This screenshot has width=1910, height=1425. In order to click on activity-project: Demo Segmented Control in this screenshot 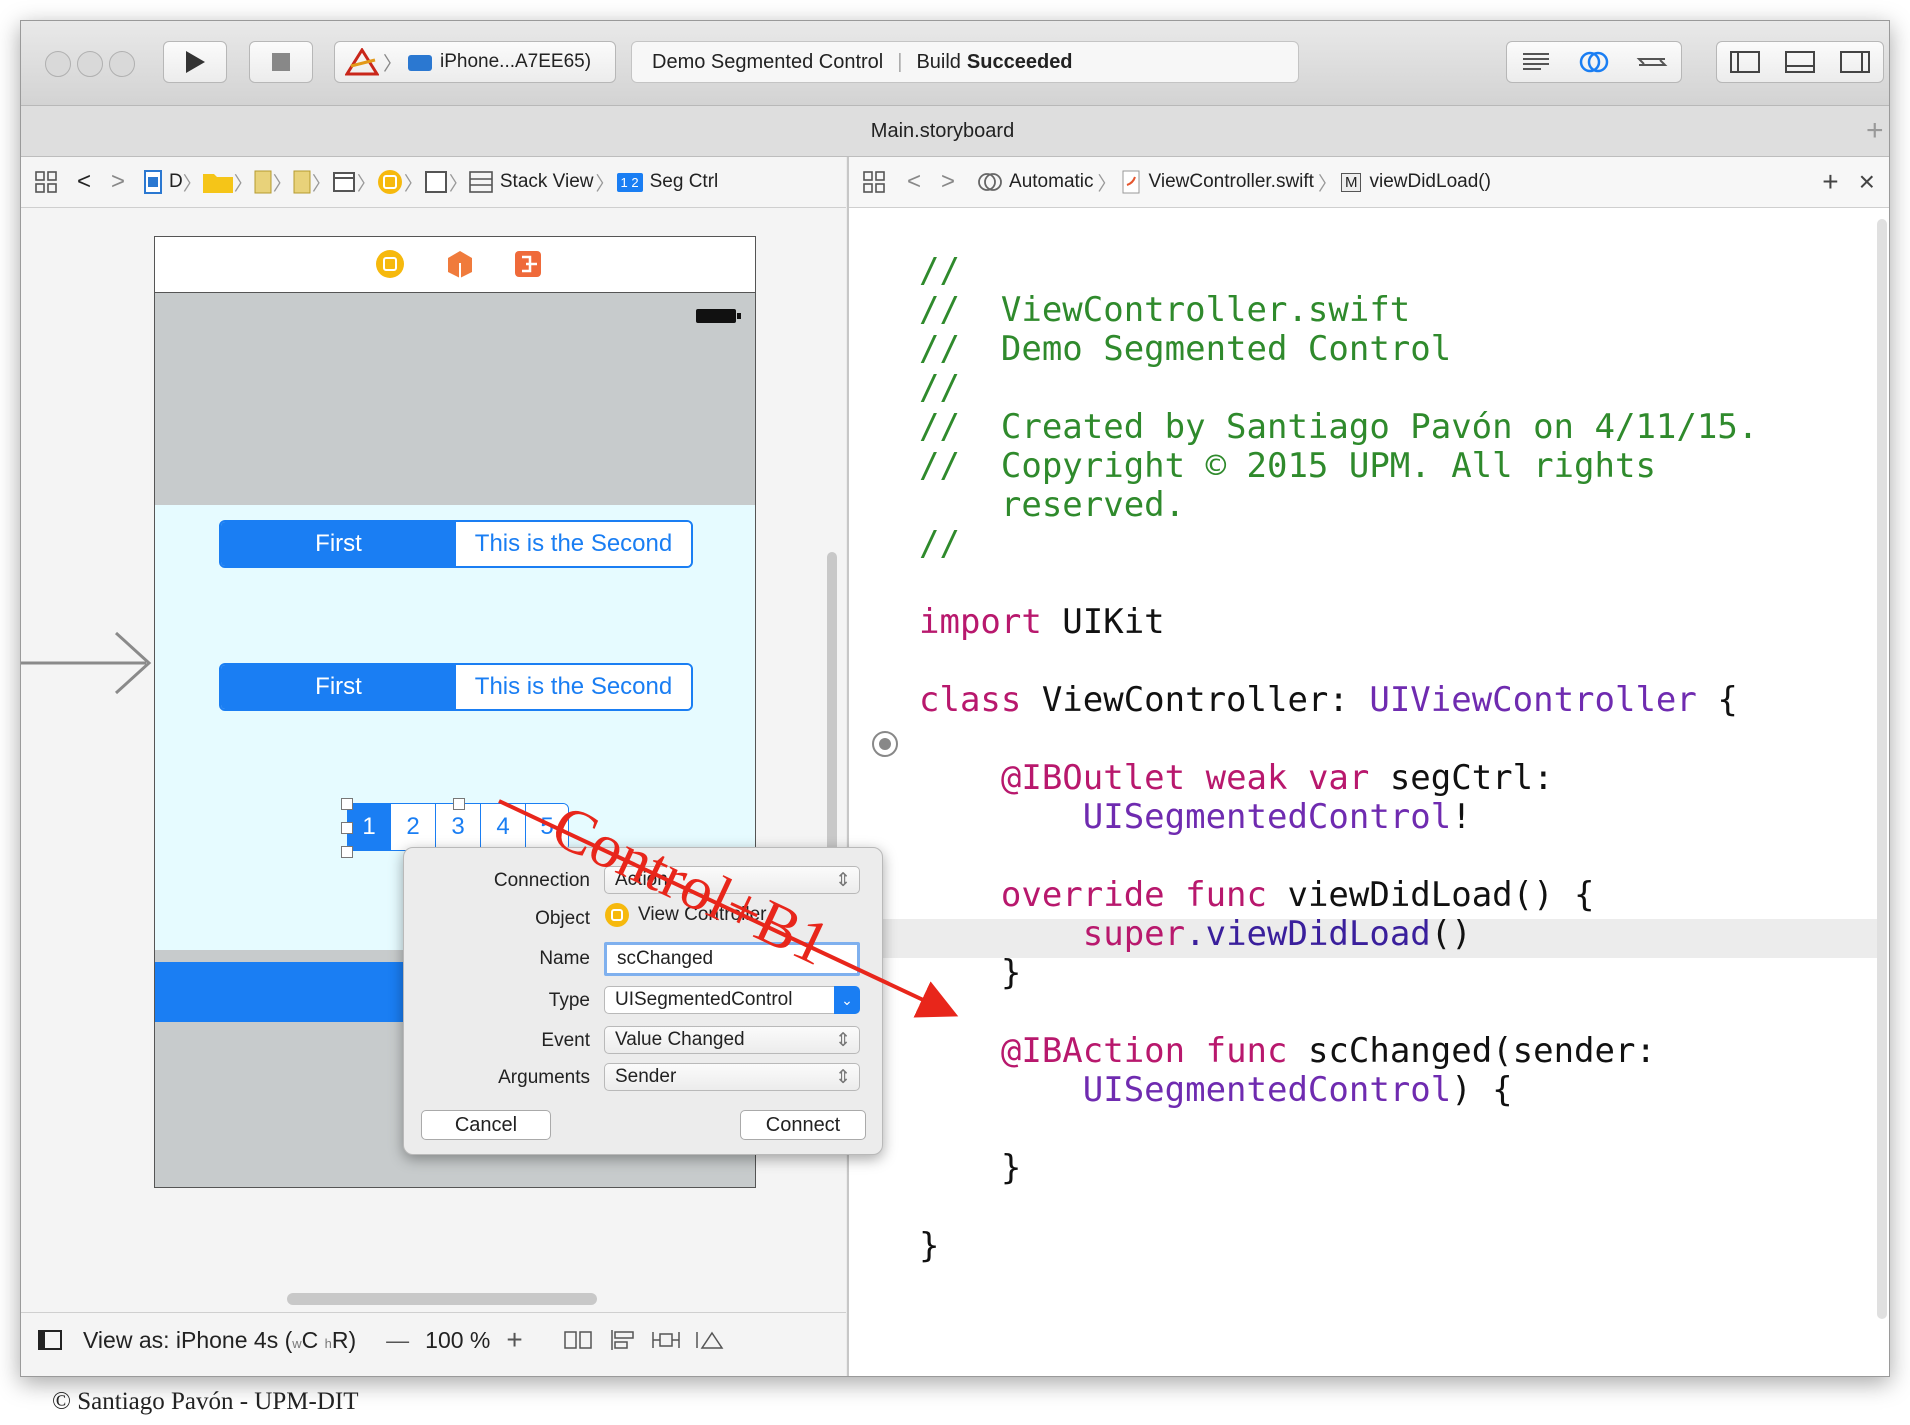, I will do `click(768, 61)`.